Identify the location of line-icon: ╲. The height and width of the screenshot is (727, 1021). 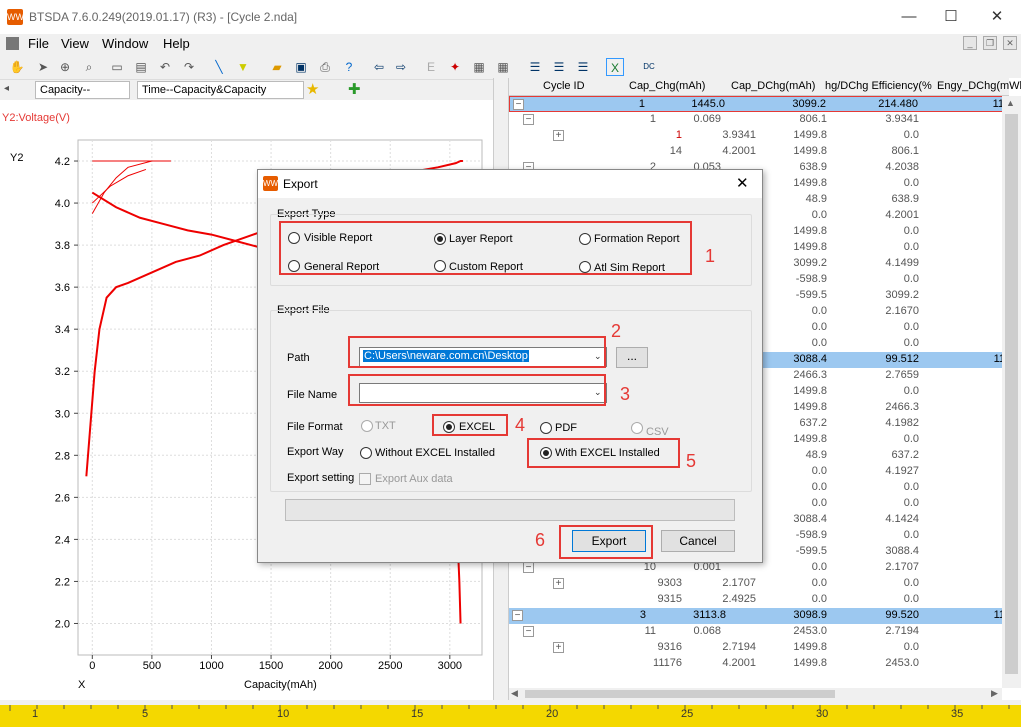
(219, 67).